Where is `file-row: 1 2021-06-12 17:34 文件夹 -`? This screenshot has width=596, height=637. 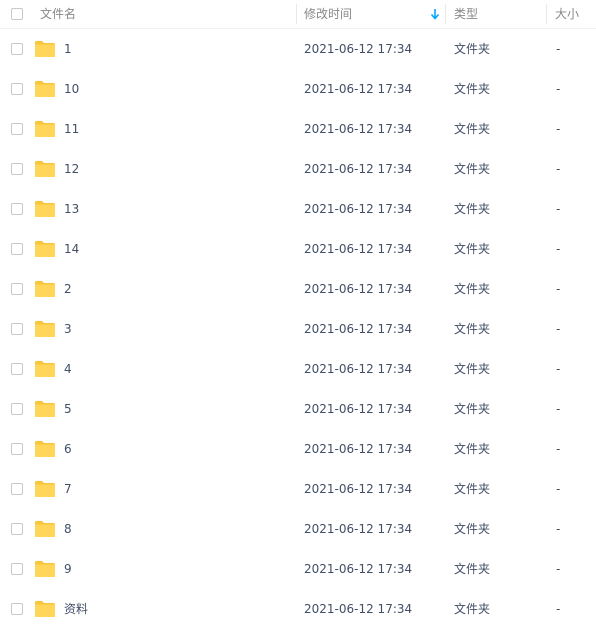
file-row: 1 2021-06-12 17:34 文件夹 - is located at coordinates (298, 49).